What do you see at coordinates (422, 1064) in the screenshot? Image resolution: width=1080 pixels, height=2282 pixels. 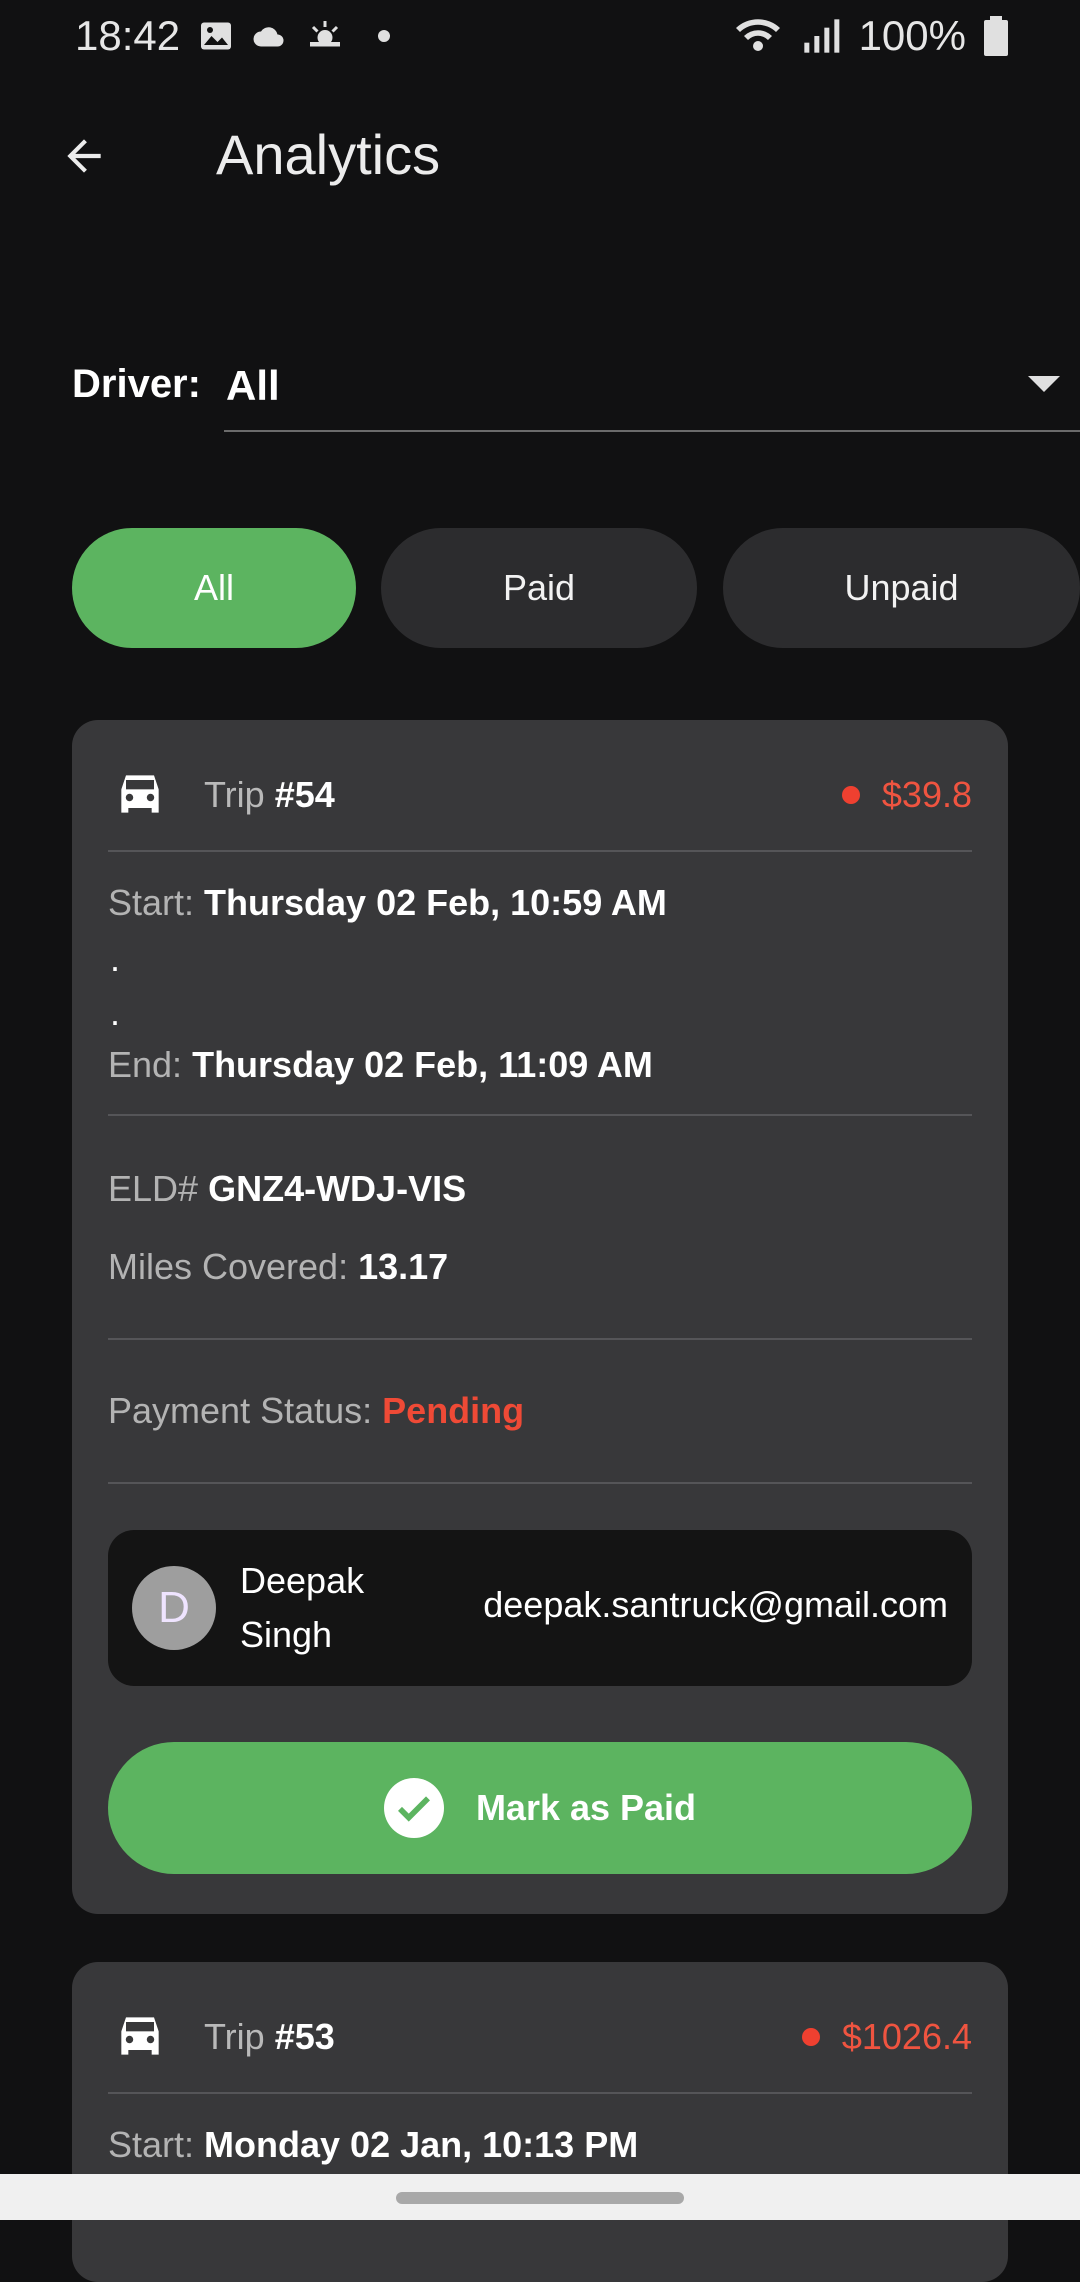 I see `end-value: Thursday 02 Feb, 11:09 AM` at bounding box center [422, 1064].